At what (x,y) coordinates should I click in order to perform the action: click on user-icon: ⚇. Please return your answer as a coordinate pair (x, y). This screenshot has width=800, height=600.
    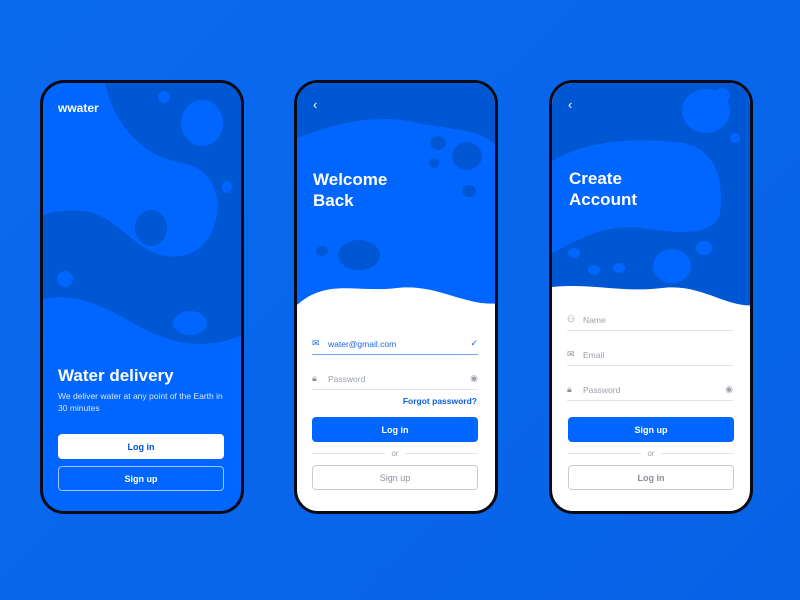
    Looking at the image, I should click on (571, 319).